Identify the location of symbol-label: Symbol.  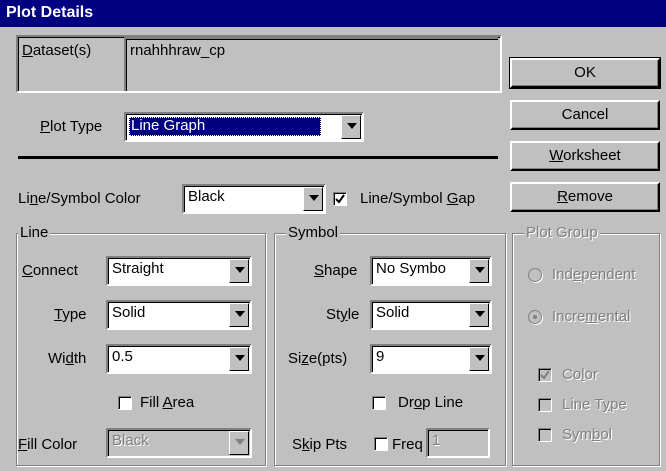
(587, 434).